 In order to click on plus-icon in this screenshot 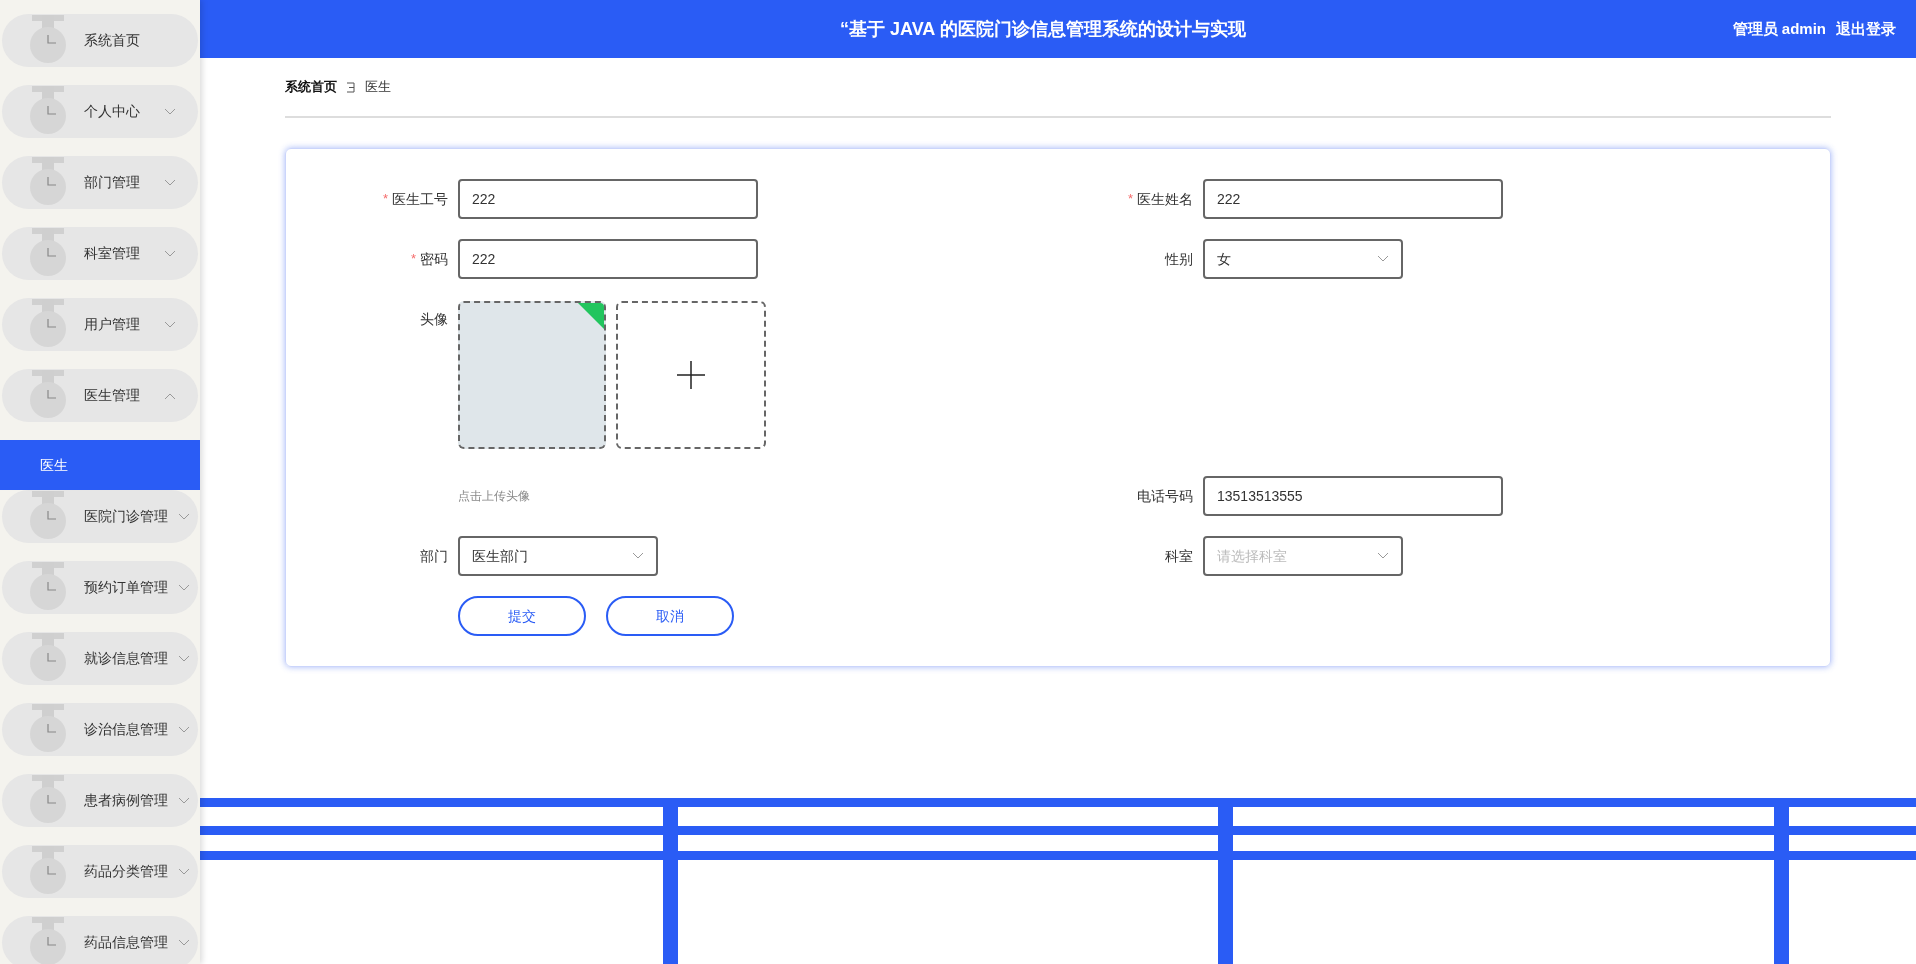, I will do `click(691, 375)`.